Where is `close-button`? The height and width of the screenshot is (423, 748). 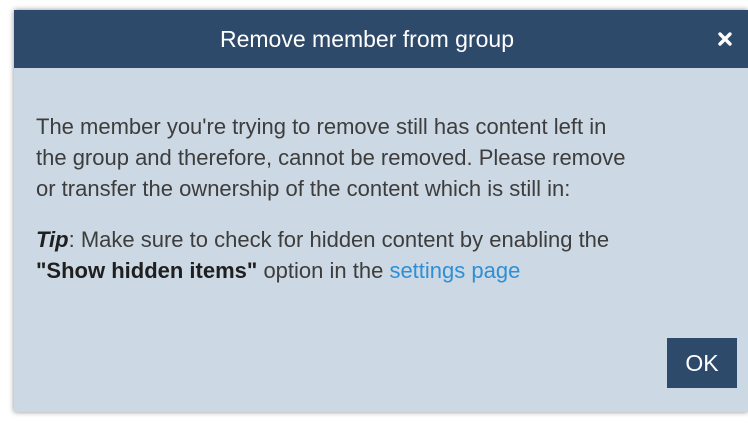
close-button is located at coordinates (725, 39).